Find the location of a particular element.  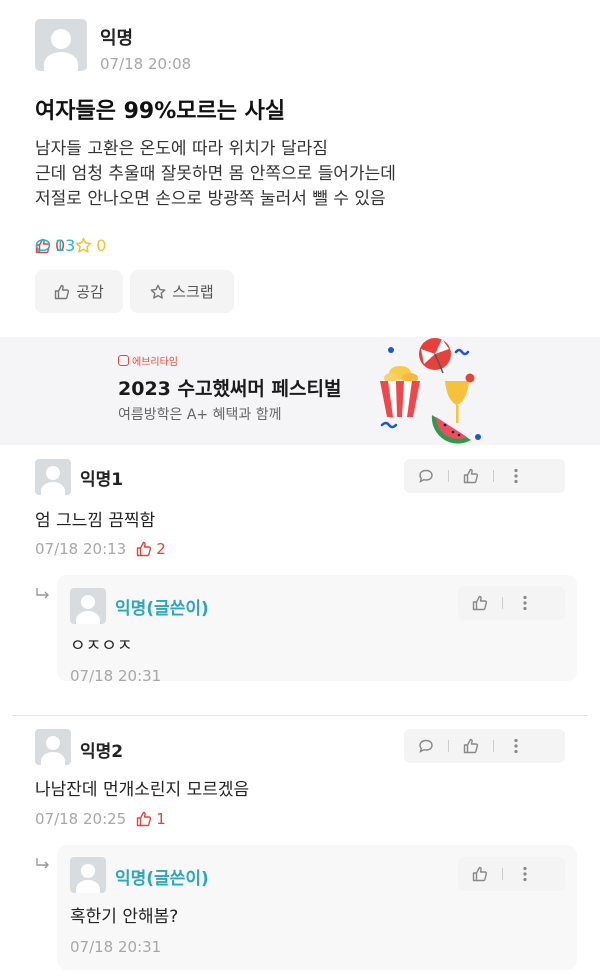

comment-divider is located at coordinates (300, 715).